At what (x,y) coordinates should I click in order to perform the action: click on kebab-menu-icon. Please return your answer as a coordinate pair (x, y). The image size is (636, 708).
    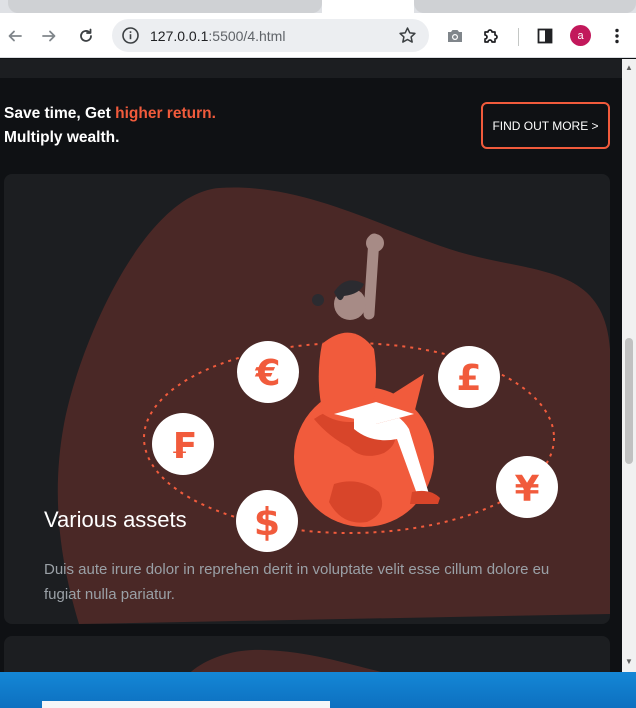
    Looking at the image, I should click on (617, 36).